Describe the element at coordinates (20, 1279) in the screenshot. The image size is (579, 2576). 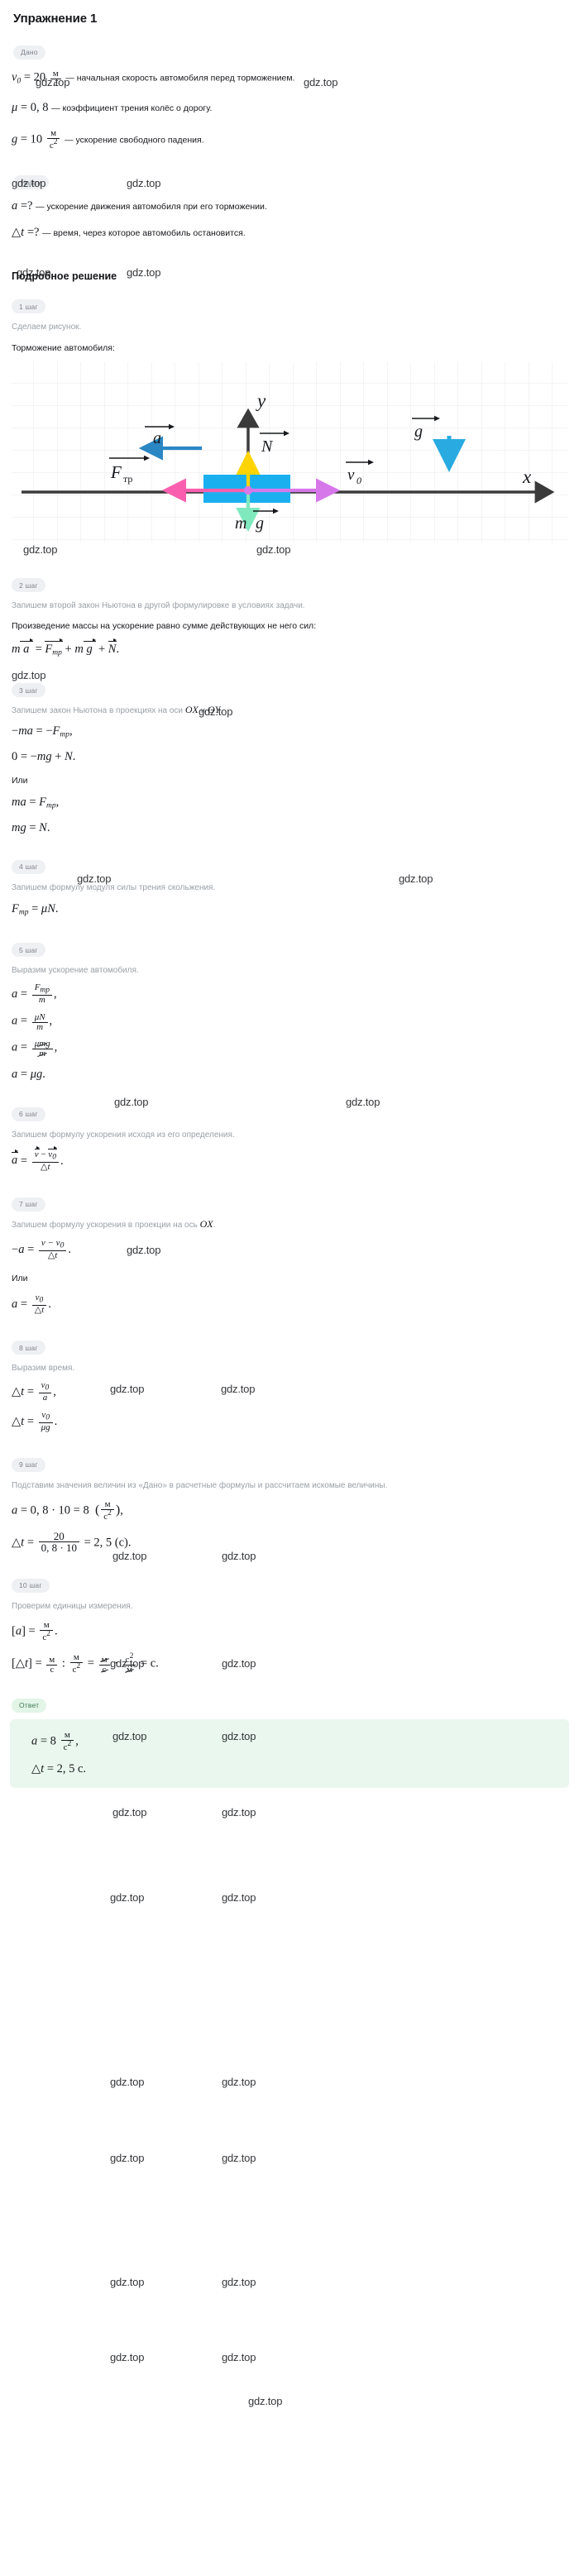
I see `step-7-or: Или` at that location.